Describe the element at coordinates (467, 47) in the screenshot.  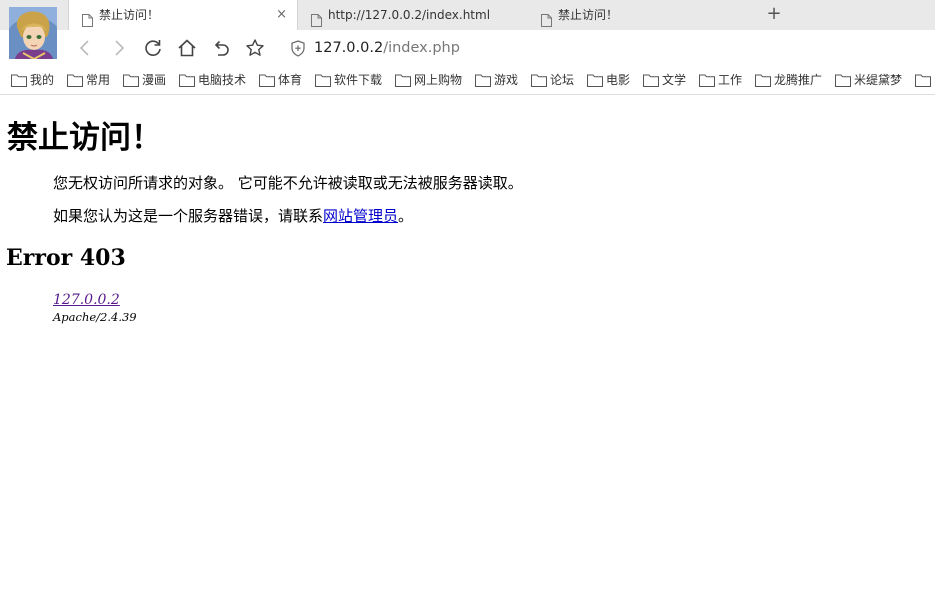
I see `navigation-bar: 127.0.0.2/index.php` at that location.